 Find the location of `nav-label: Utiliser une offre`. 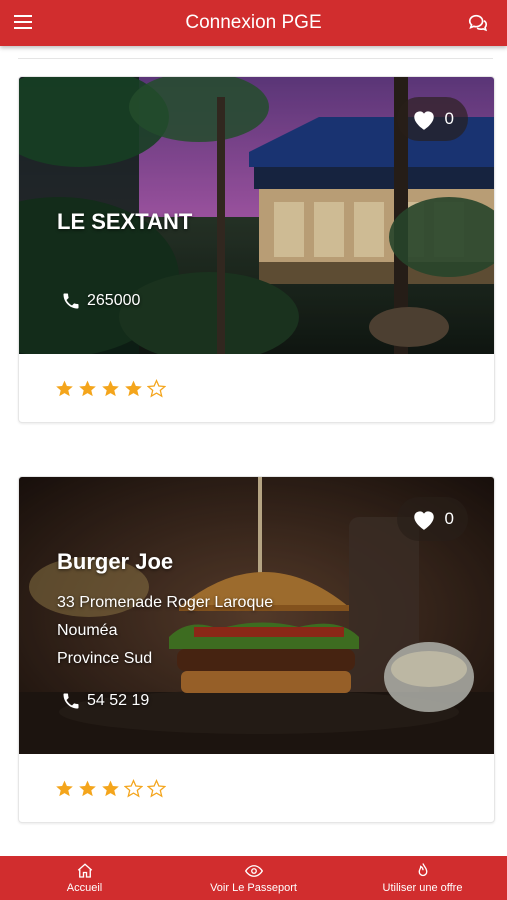

nav-label: Utiliser une offre is located at coordinates (422, 888).